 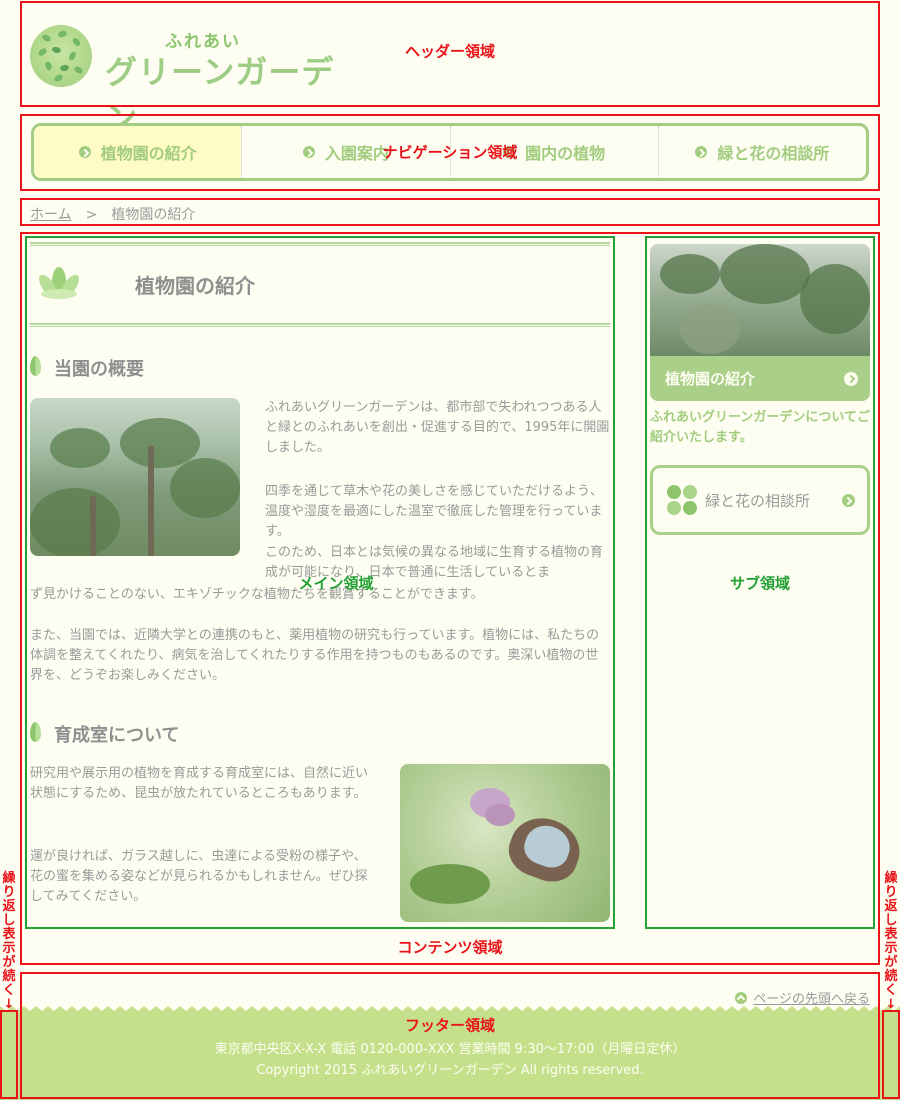 I want to click on section-heading-overview: 当園の概要, so click(x=87, y=368).